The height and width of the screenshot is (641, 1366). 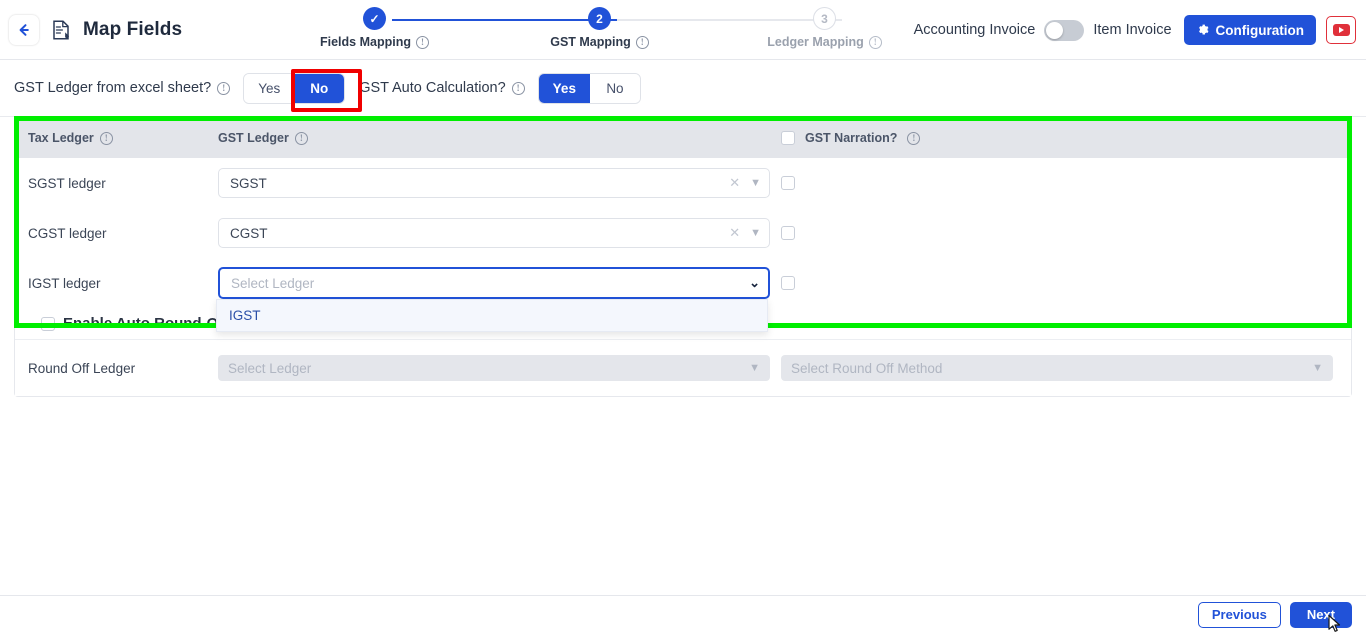 I want to click on arrow-left-icon, so click(x=24, y=29).